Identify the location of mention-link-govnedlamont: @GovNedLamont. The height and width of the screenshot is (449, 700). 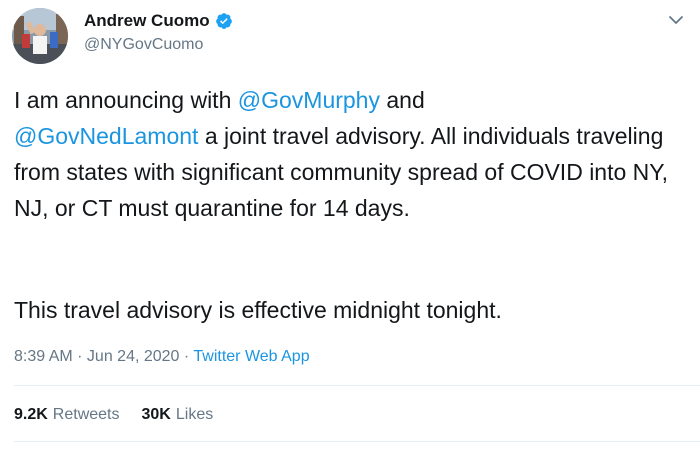
(106, 136).